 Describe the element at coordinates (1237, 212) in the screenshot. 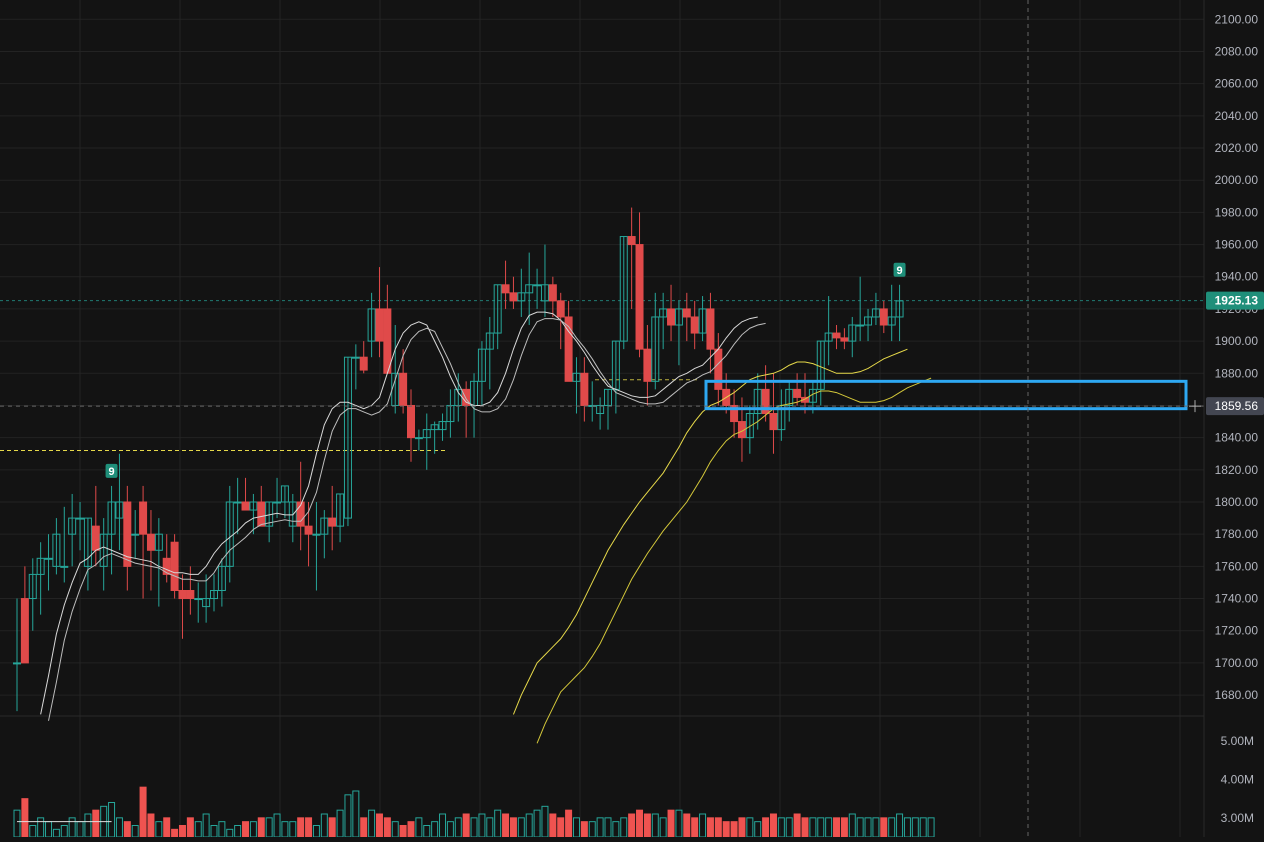

I see `price-tick-label: 1980.00` at that location.